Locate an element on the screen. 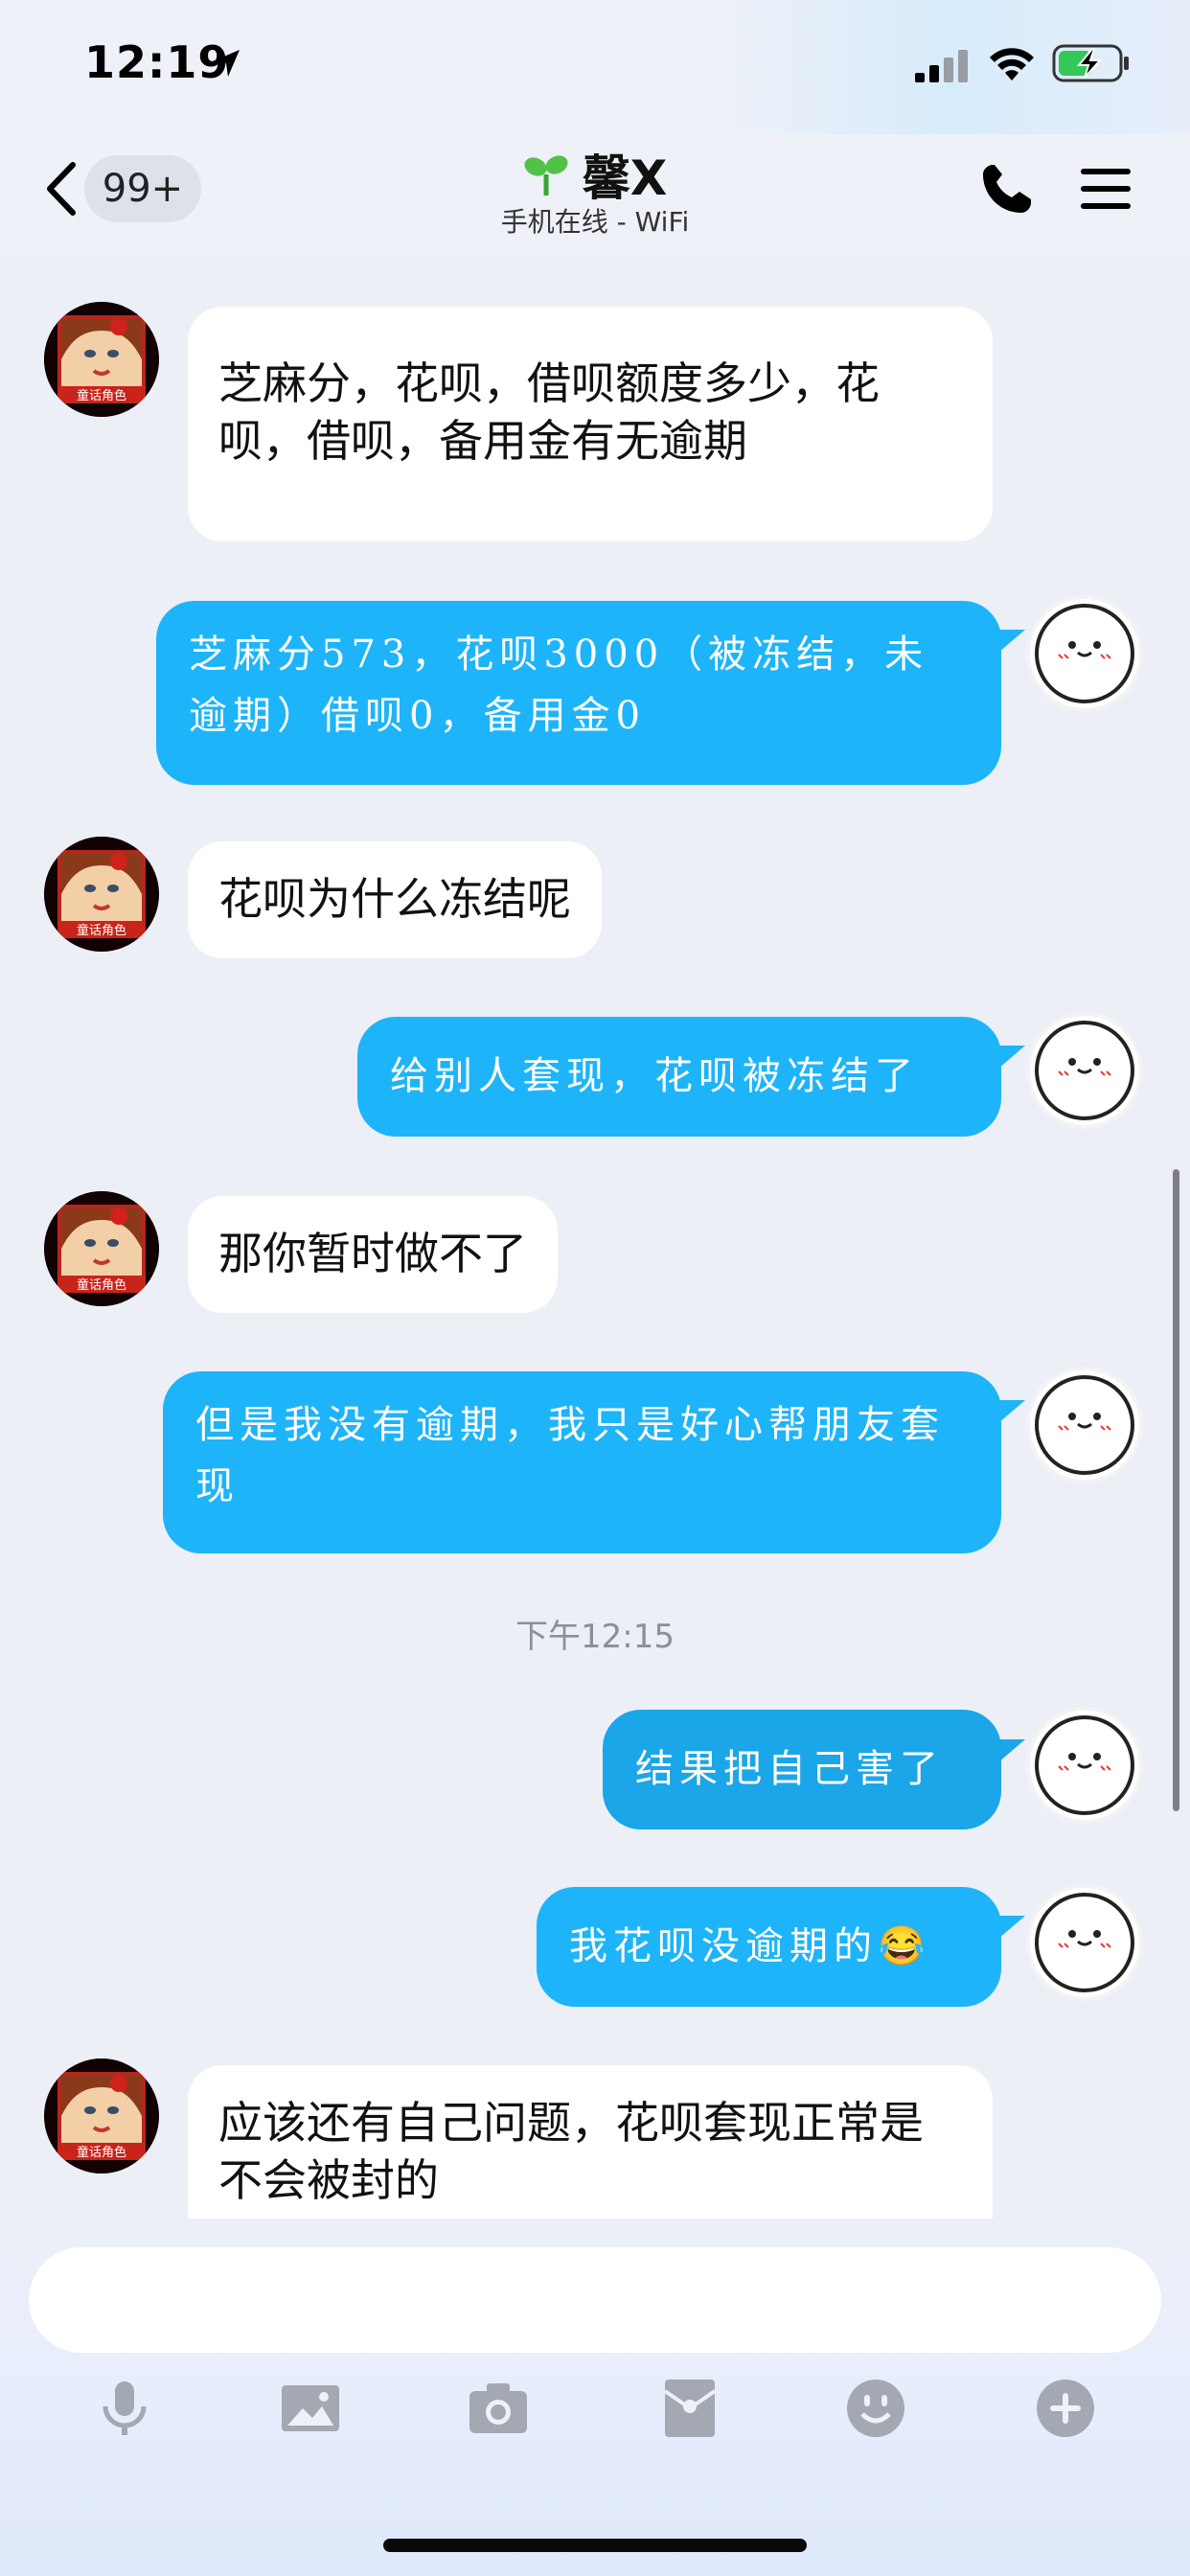 Image resolution: width=1190 pixels, height=2576 pixels. message-bubble-incoming: 那你暂时做不了 is located at coordinates (373, 1254).